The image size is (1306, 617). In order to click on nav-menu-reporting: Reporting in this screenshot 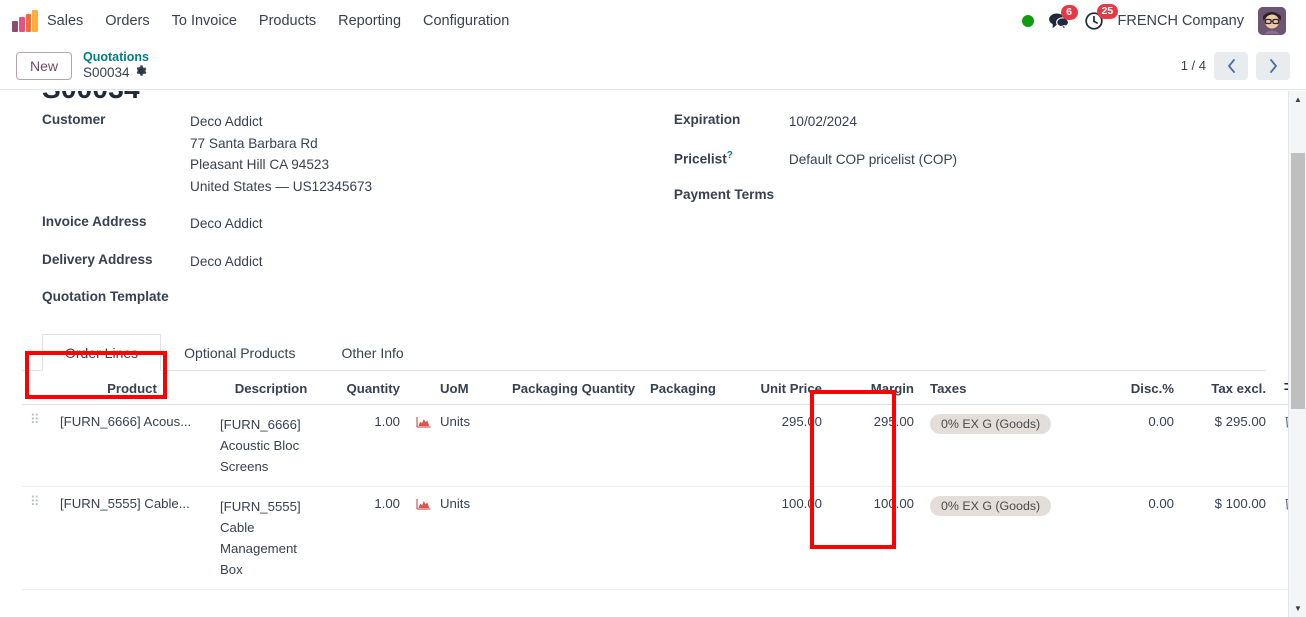, I will do `click(369, 21)`.